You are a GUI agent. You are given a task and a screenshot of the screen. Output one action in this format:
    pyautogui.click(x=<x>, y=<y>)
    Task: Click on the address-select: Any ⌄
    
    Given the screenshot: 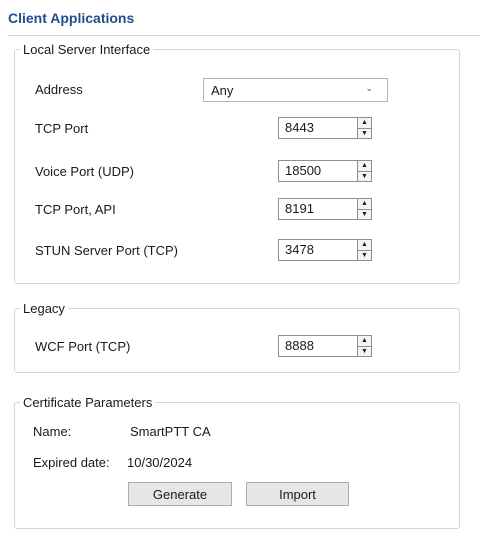 What is the action you would take?
    pyautogui.click(x=295, y=90)
    